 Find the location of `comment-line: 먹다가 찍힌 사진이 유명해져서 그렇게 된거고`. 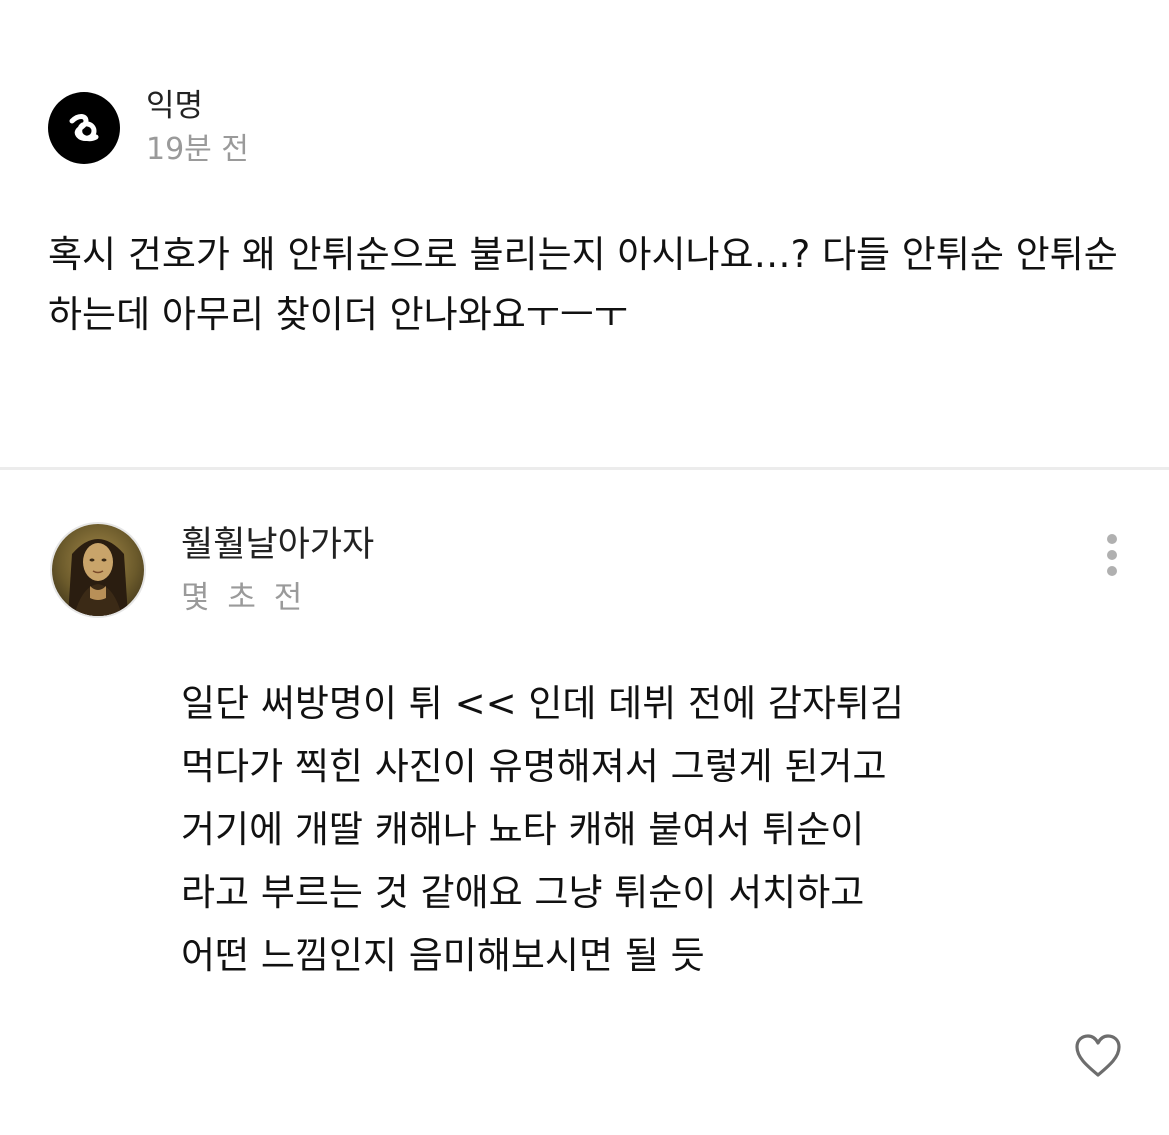

comment-line: 먹다가 찍힌 사진이 유명해져서 그렇게 된거고 is located at coordinates (534, 766).